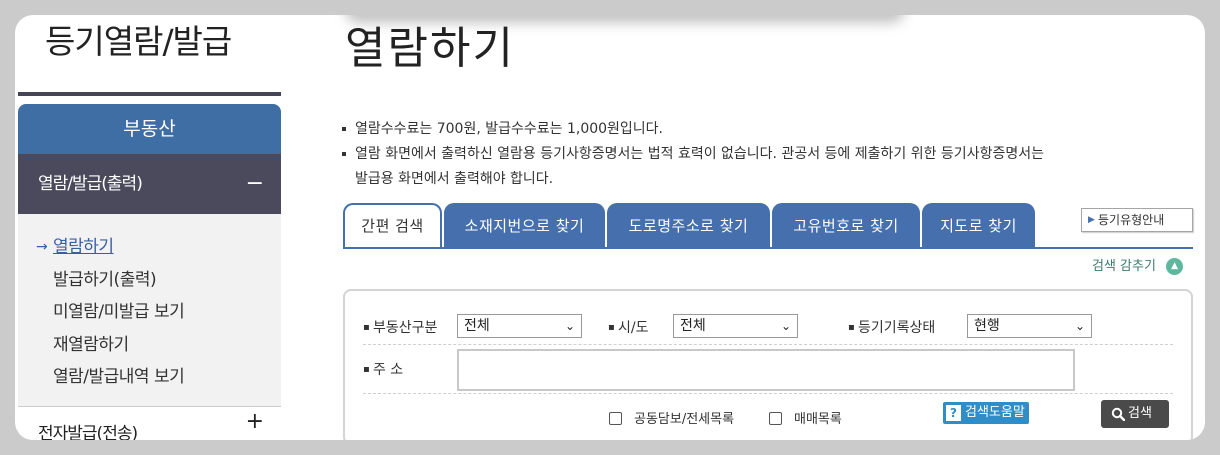  What do you see at coordinates (149, 247) in the screenshot?
I see `sidebar-item-view: → 열람하기` at bounding box center [149, 247].